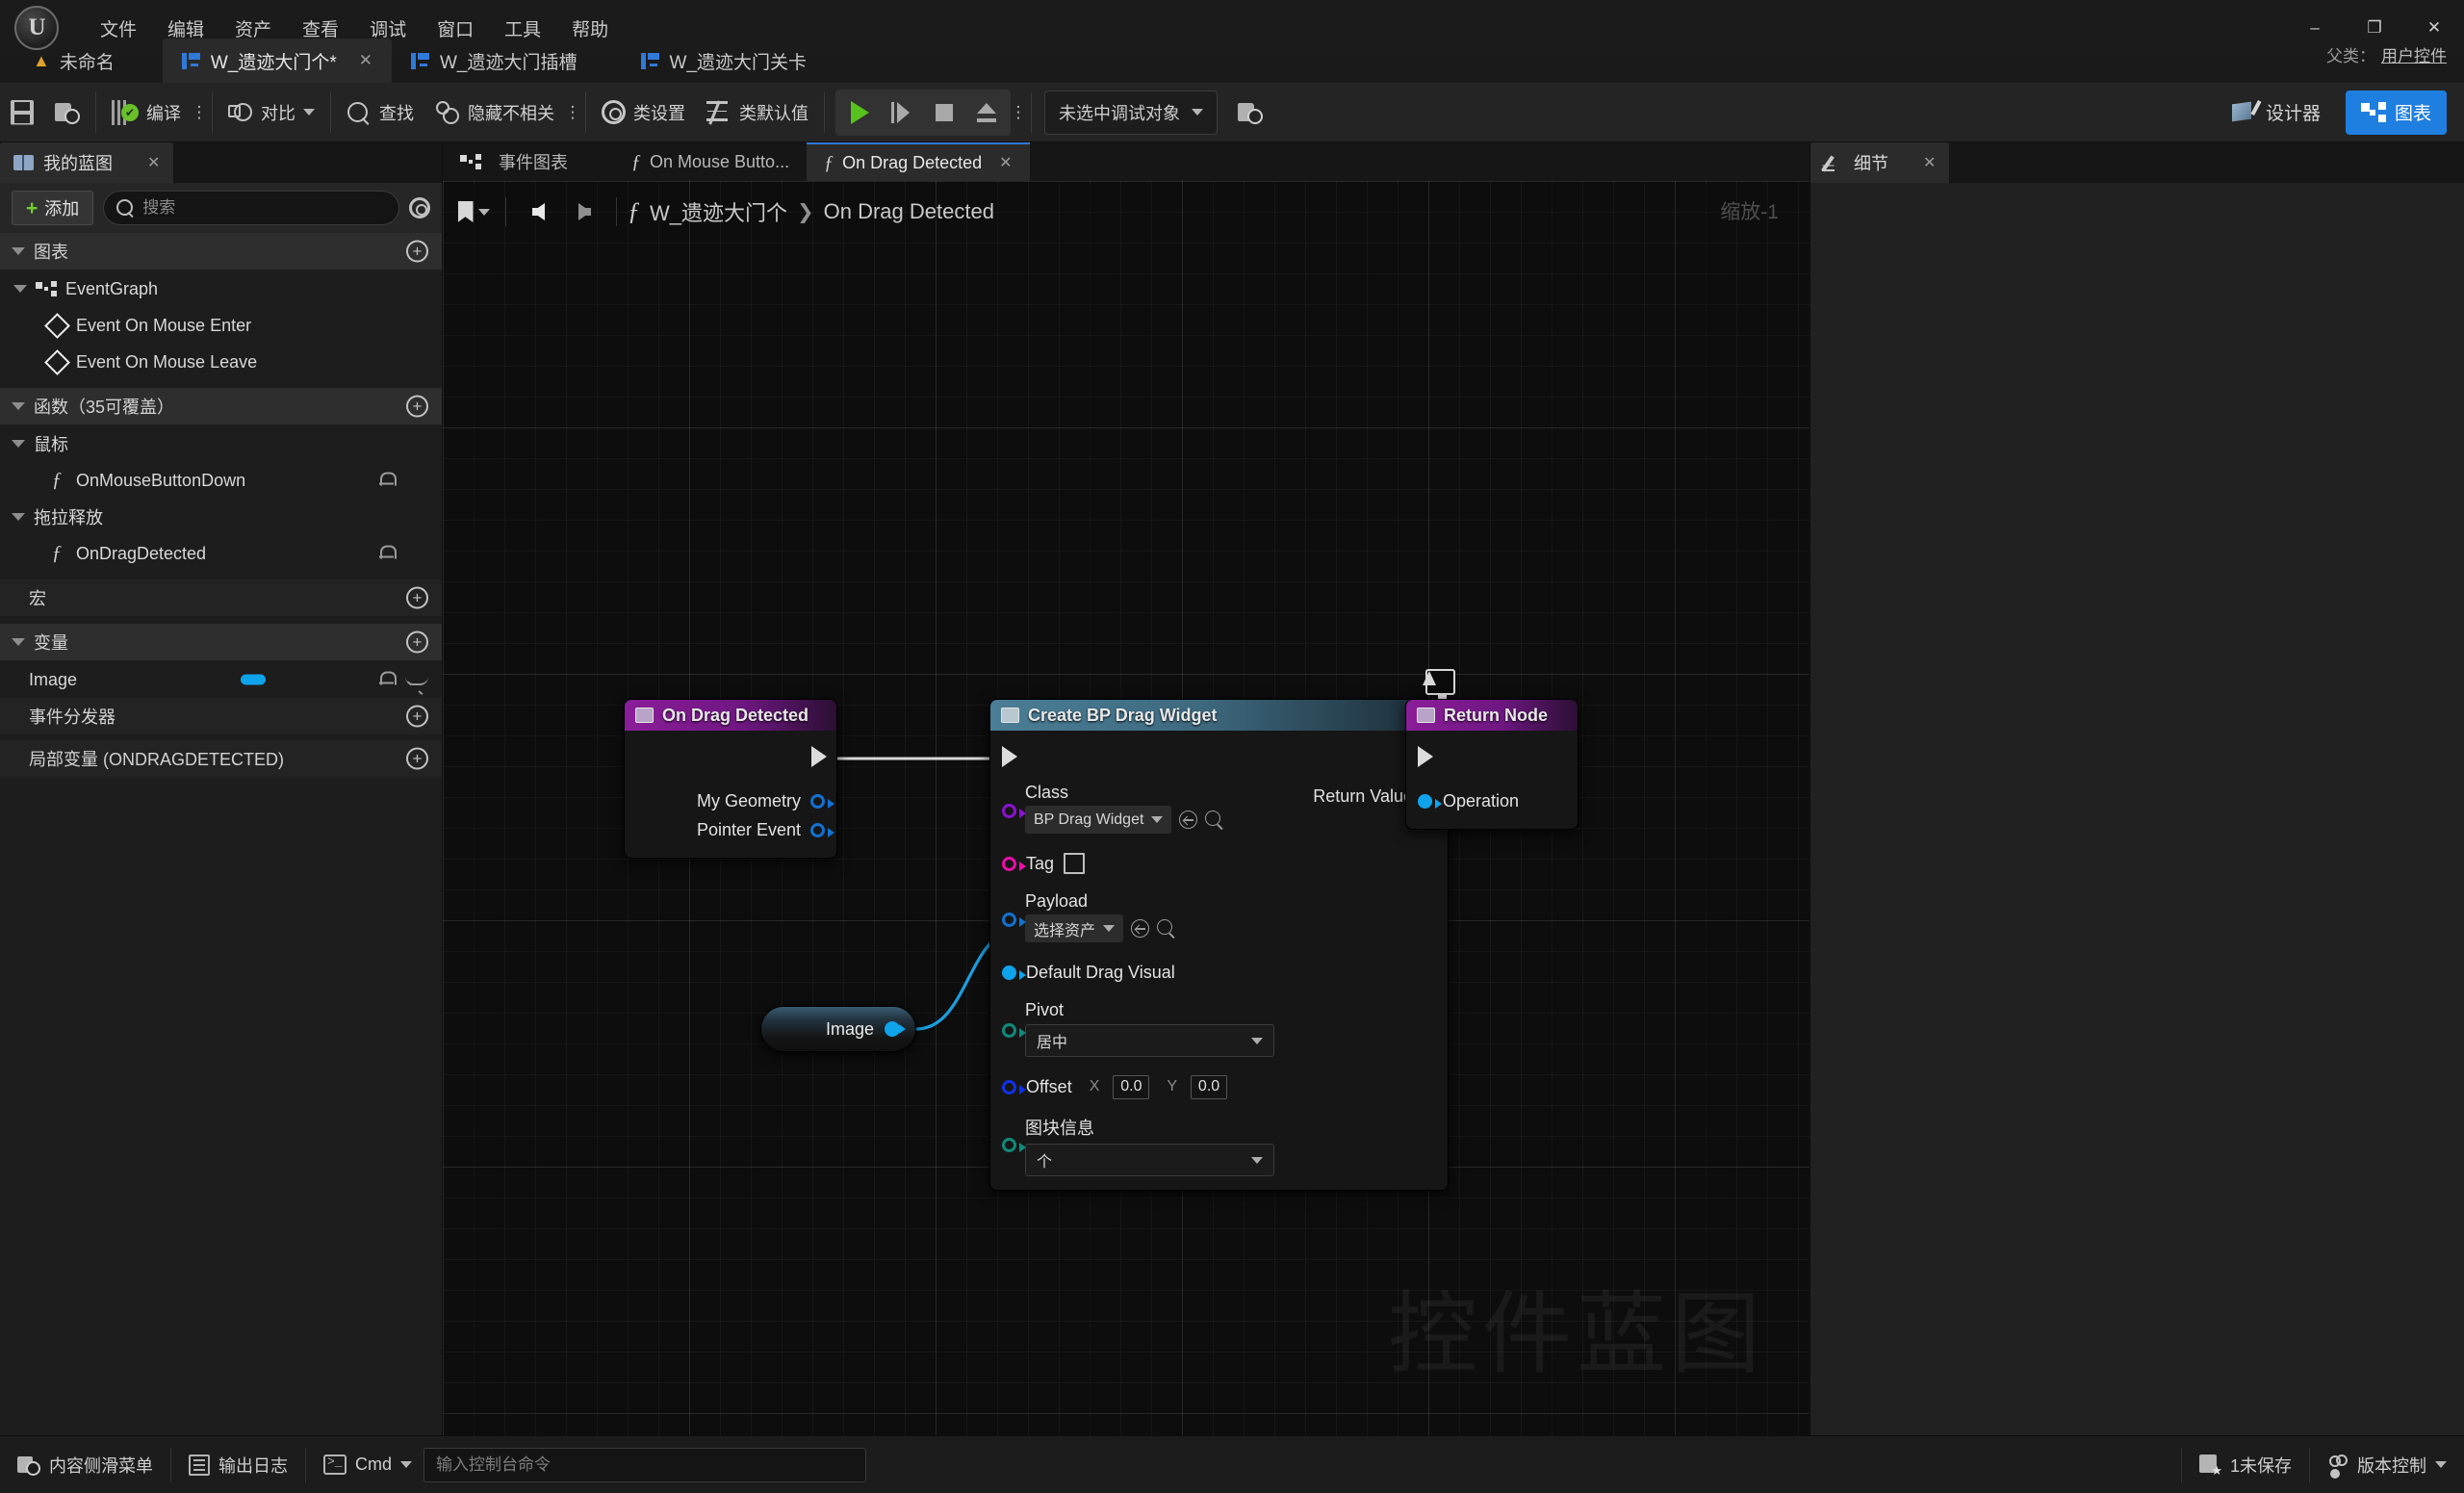 The width and height of the screenshot is (2464, 1493). I want to click on pin-my-geometry: My Geometry, so click(730, 801).